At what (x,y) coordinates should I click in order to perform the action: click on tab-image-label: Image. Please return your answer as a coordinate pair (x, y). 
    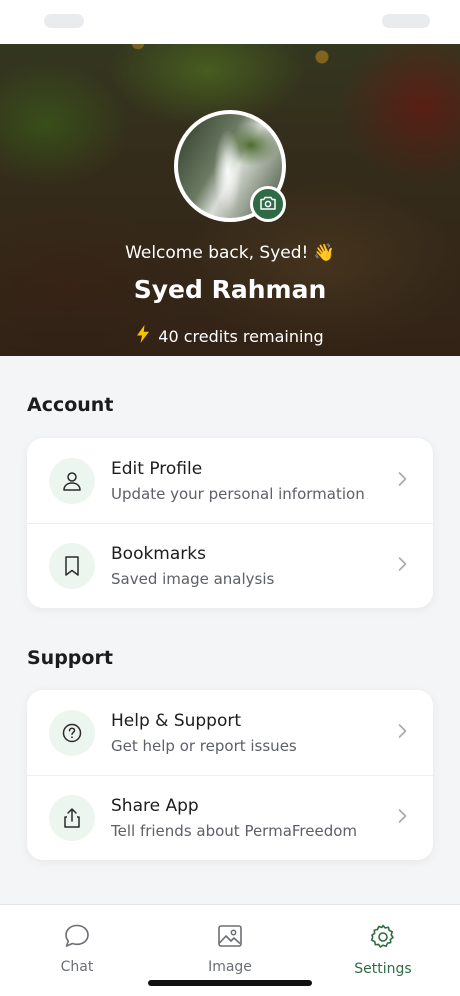
    Looking at the image, I should click on (230, 967).